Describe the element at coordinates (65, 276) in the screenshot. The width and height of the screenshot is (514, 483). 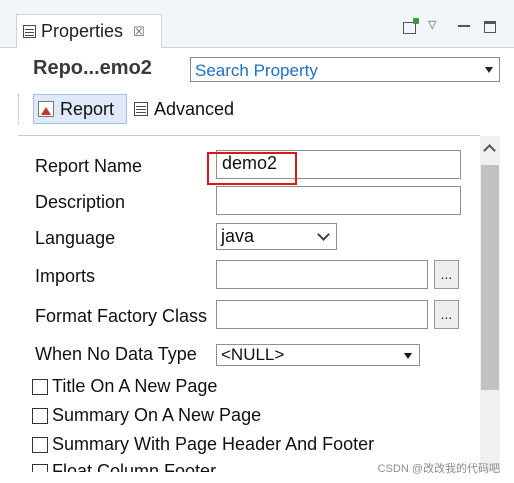
I see `imports-label: Imports` at that location.